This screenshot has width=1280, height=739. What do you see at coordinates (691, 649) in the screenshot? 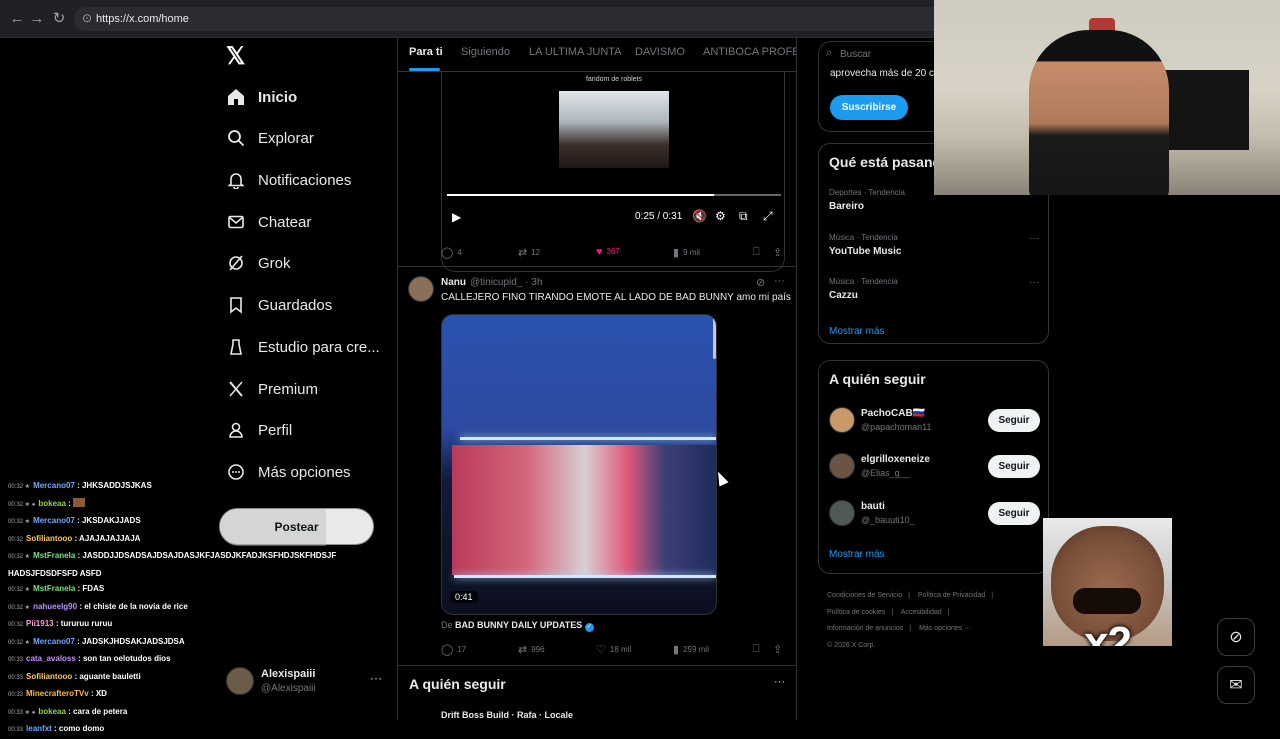
I see `views-button: ▮ 259 mil` at bounding box center [691, 649].